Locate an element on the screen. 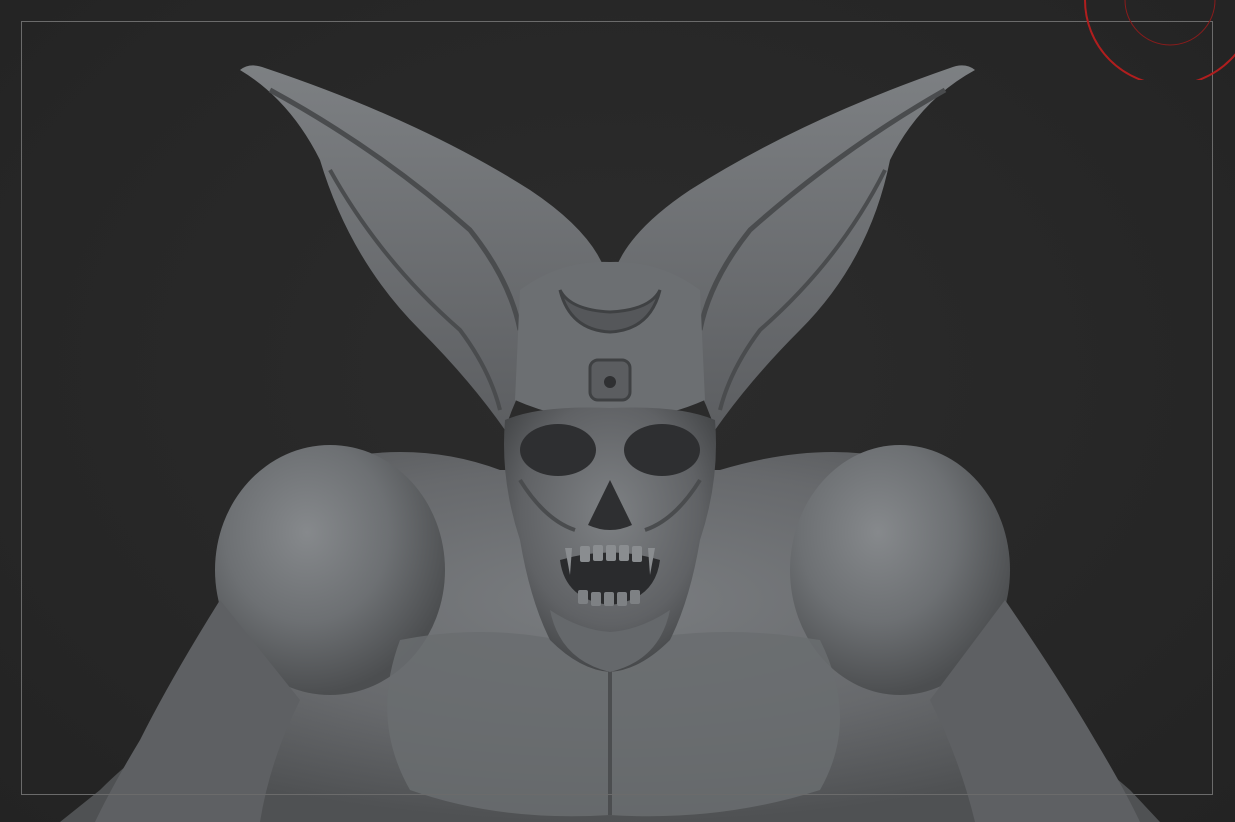  left-eye-socket is located at coordinates (558, 450).